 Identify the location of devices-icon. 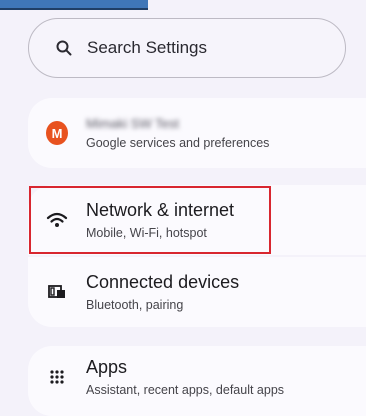
(57, 292).